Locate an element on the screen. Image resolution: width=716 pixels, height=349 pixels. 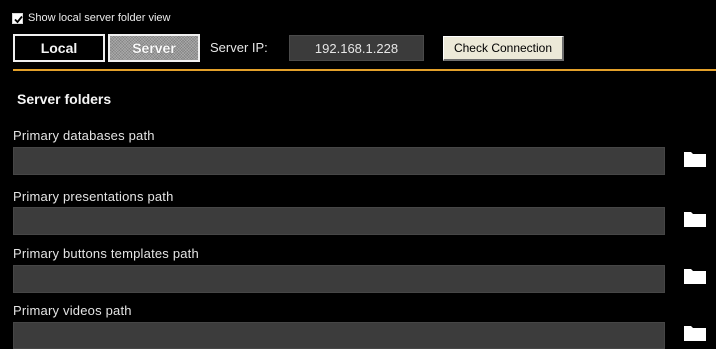
videos-path-input is located at coordinates (339, 335).